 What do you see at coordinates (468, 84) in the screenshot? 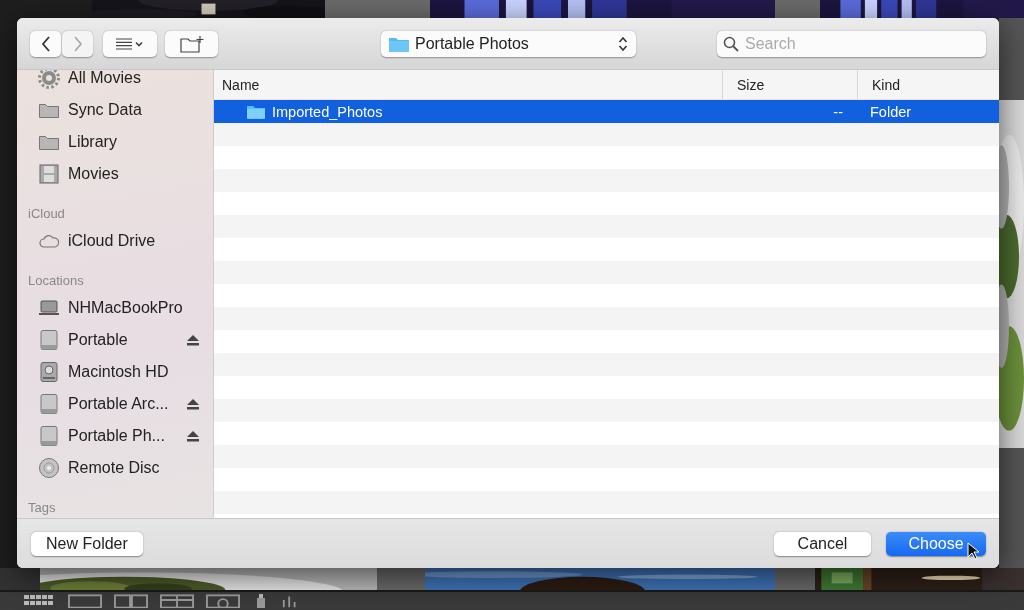
I see `column-header: Name` at bounding box center [468, 84].